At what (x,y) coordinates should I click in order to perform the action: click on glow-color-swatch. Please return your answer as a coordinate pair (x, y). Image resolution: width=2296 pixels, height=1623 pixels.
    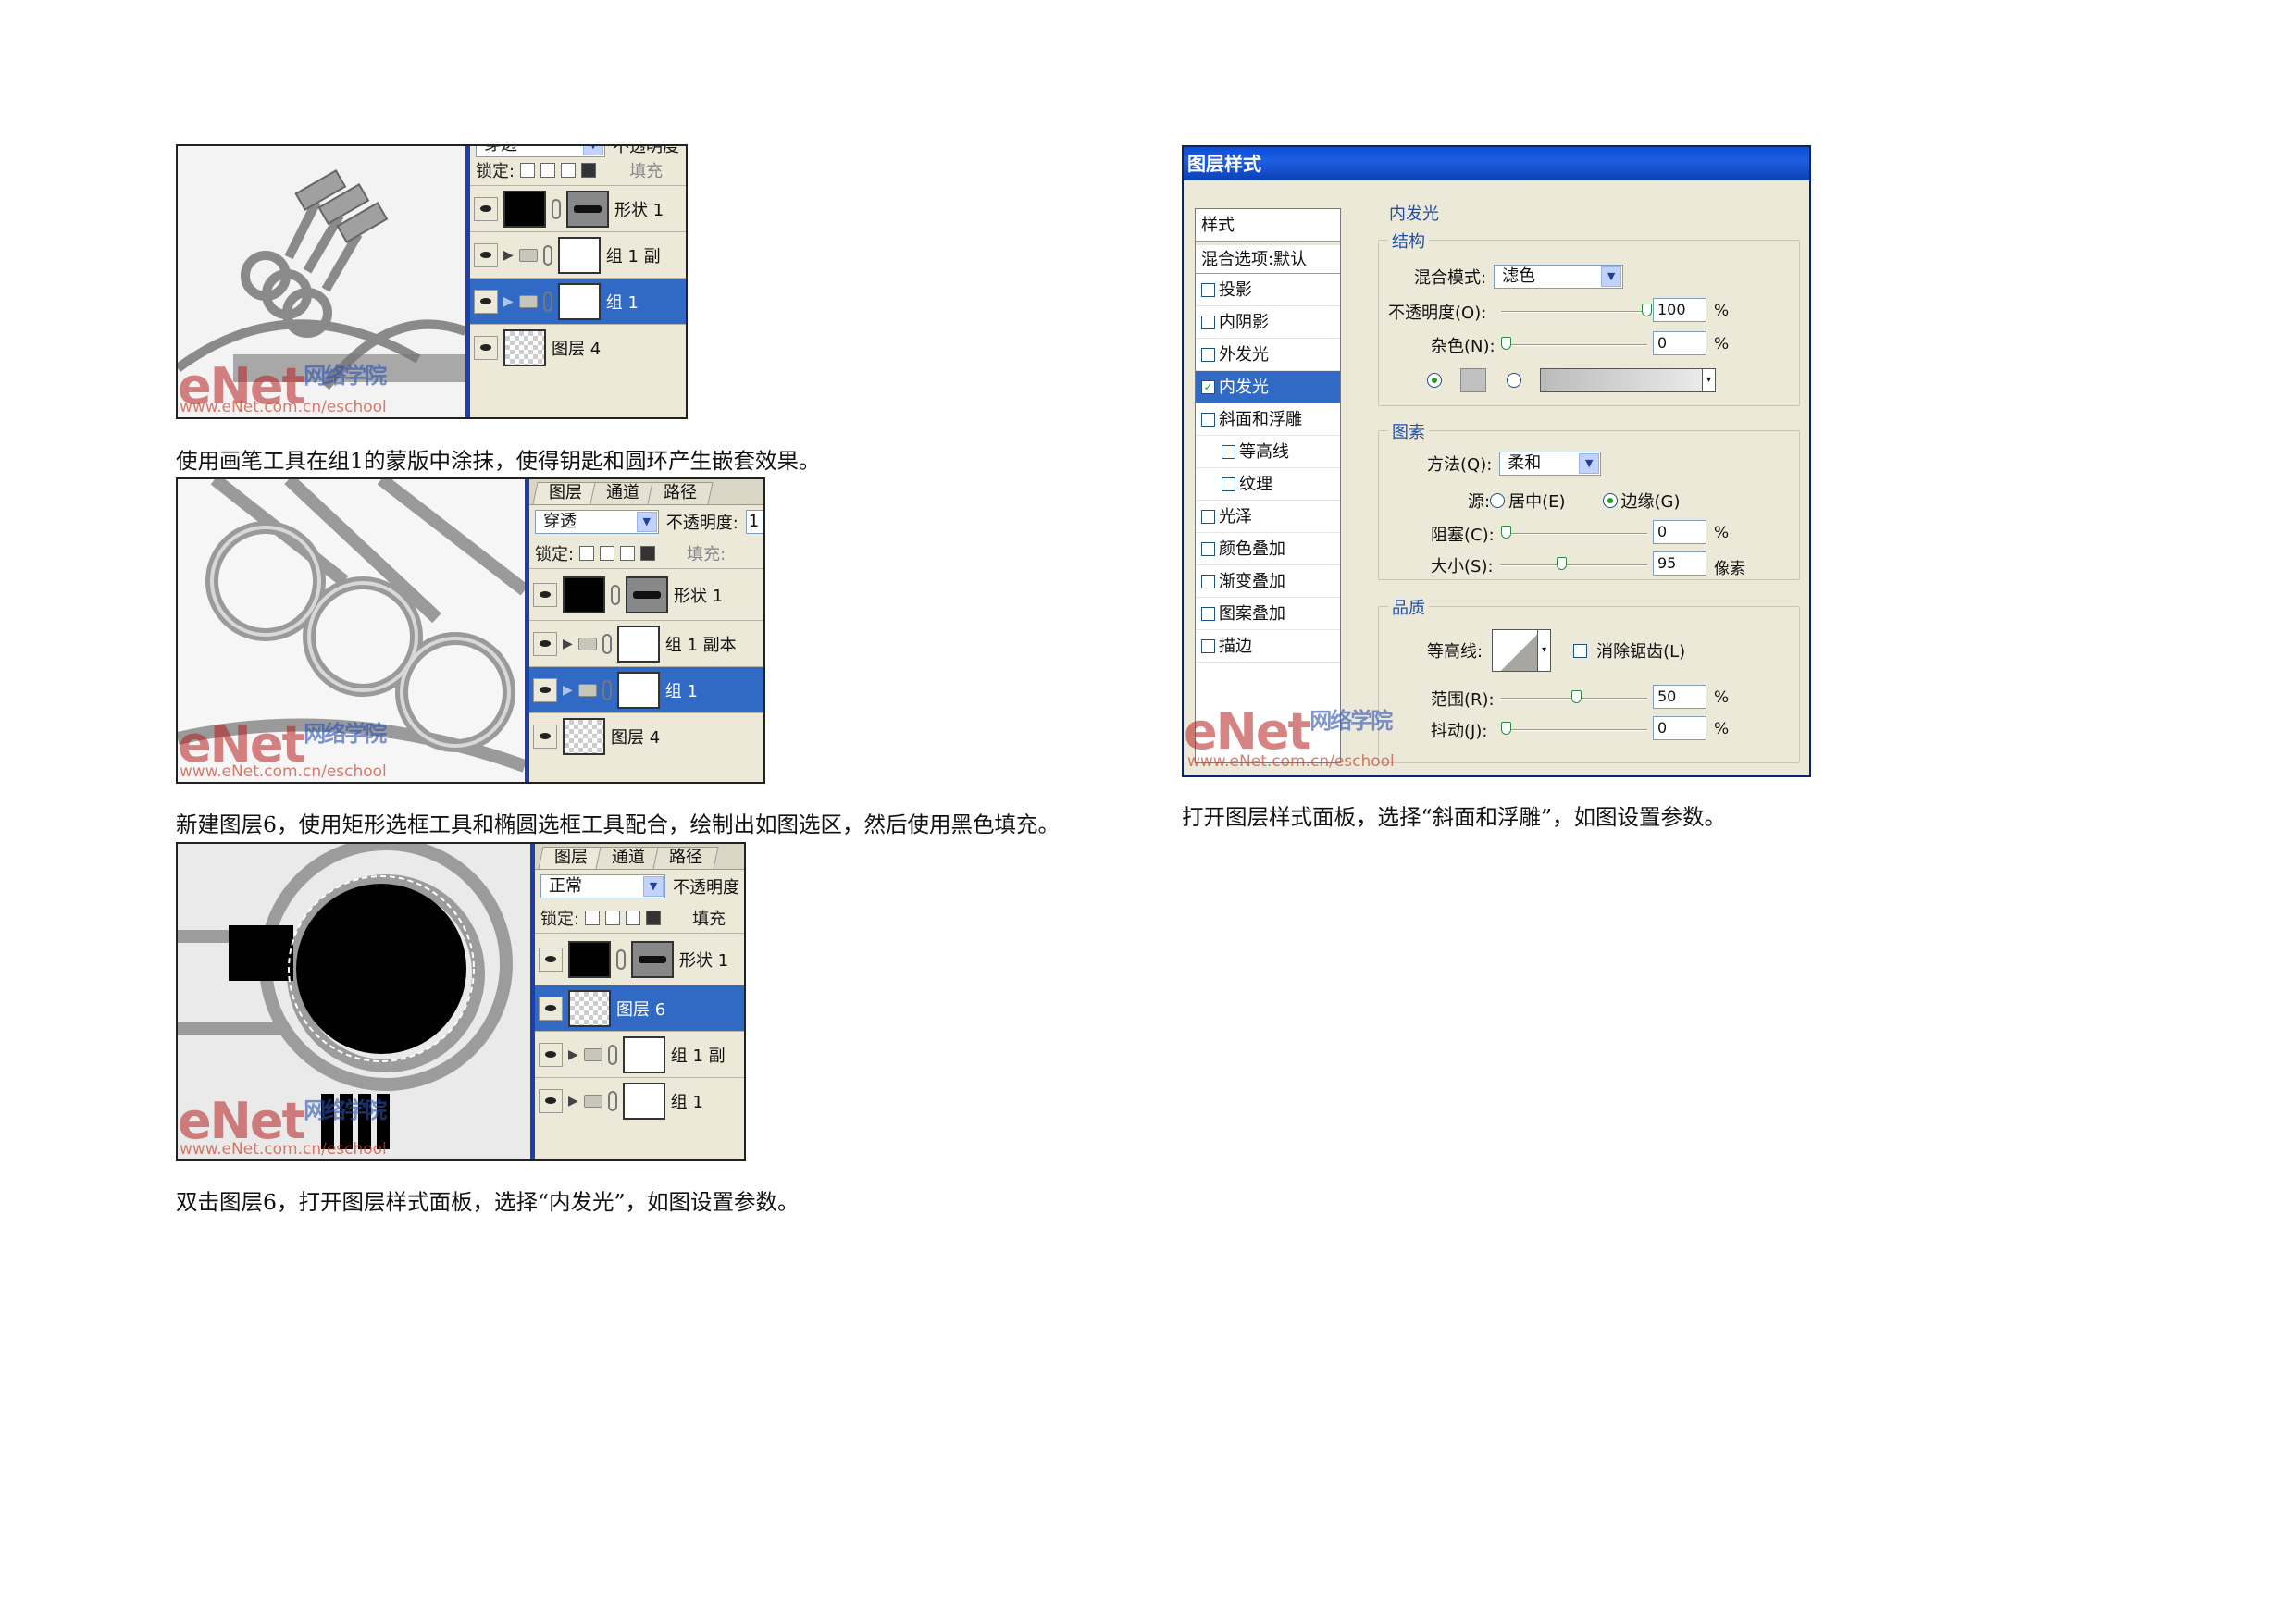
    Looking at the image, I should click on (1473, 380).